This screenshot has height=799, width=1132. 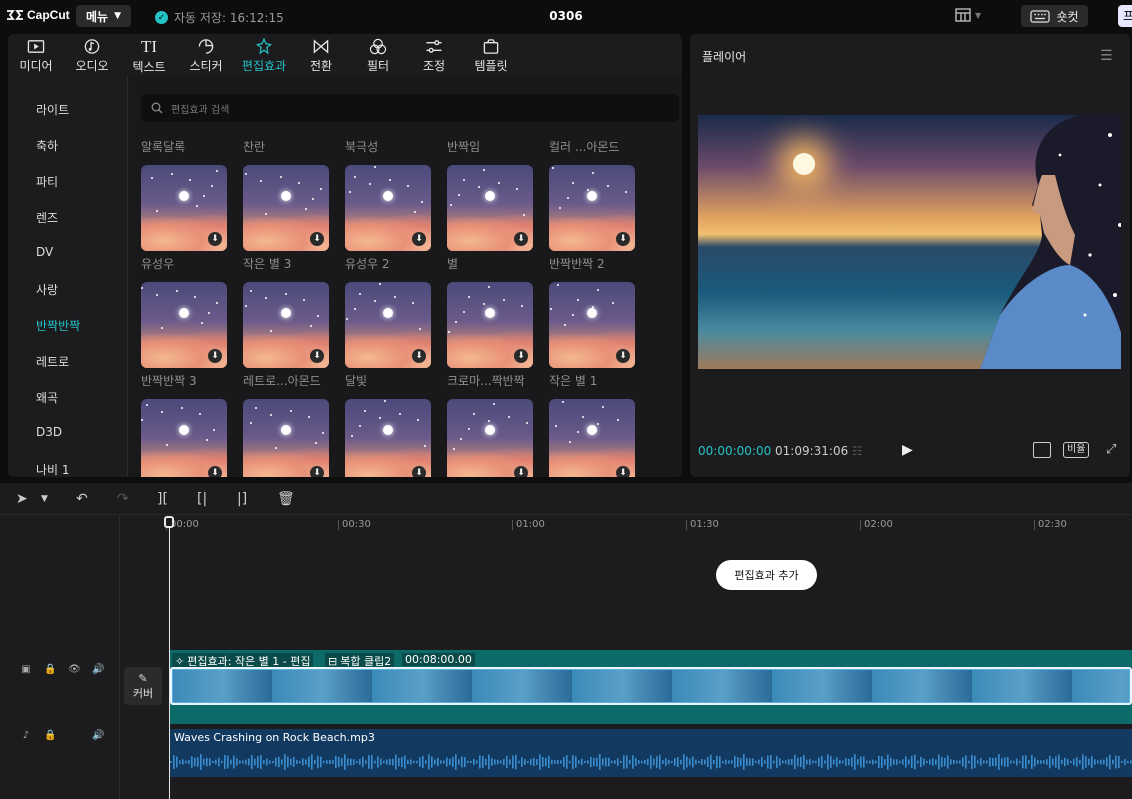 I want to click on hamburger-menu-icon: ☰, so click(x=1106, y=56).